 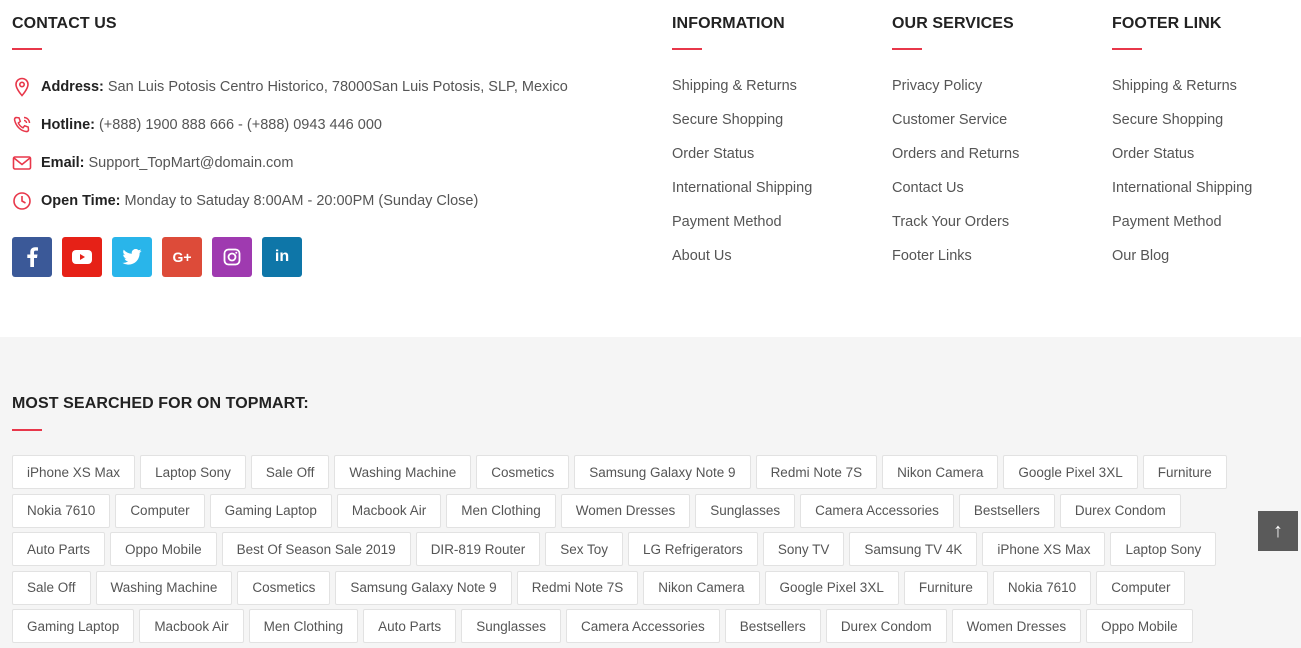 I want to click on contact-email: Email: Support_TopMart@domain.com, so click(x=152, y=163).